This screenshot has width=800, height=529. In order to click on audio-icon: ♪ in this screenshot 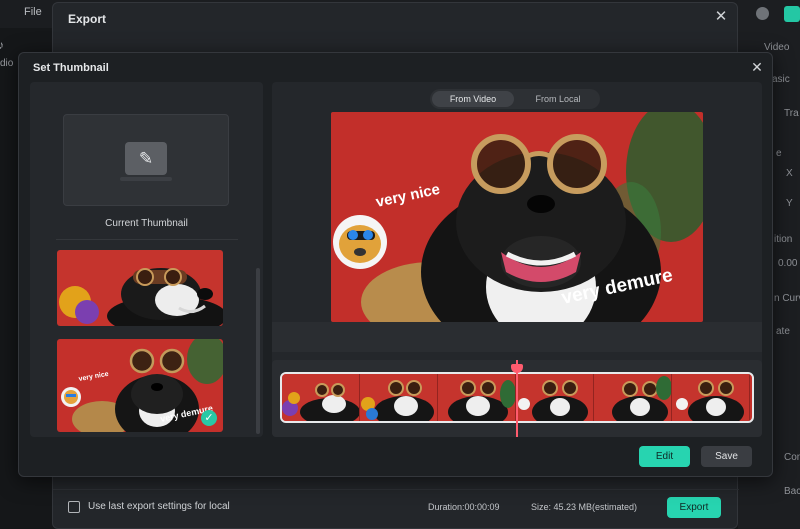, I will do `click(2, 45)`.